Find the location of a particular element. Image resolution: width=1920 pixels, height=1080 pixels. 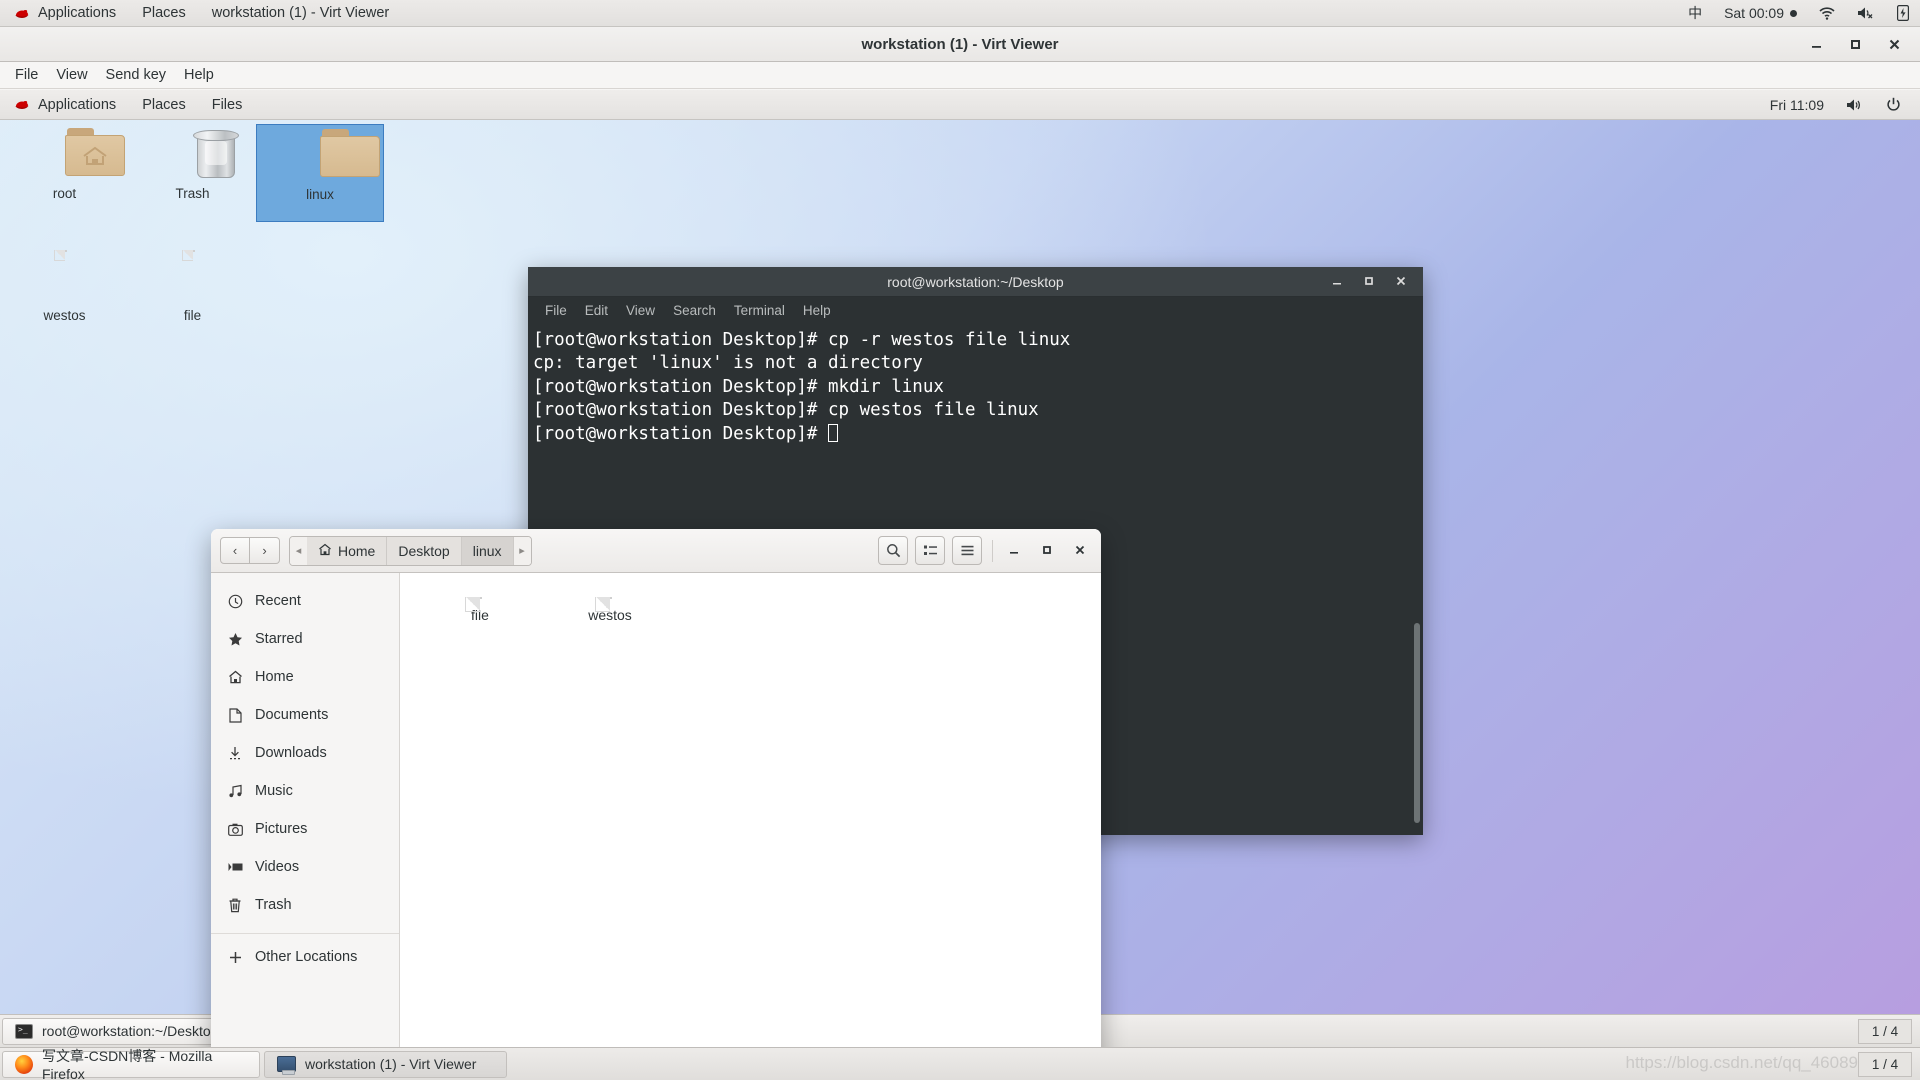

trash-icon is located at coordinates (200, 156).